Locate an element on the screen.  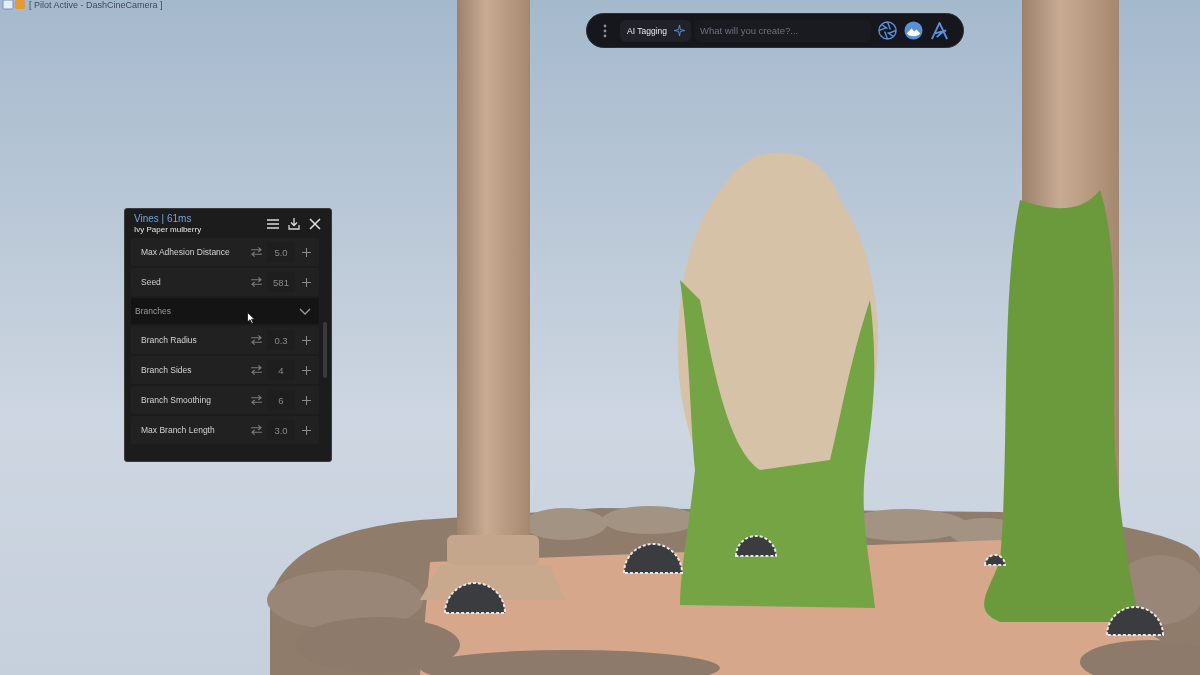
property-label: Max Branch Length is located at coordinates (178, 430).